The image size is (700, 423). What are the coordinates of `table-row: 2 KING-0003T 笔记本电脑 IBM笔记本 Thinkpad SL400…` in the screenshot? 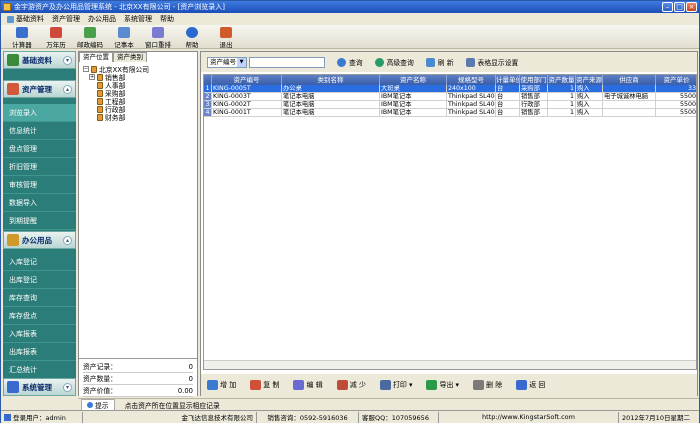 It's located at (450, 97).